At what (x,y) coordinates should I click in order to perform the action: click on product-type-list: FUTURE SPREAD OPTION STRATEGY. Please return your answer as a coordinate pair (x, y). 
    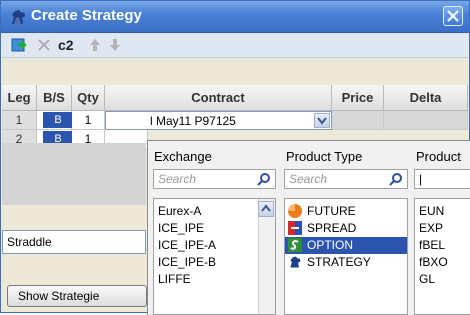
    Looking at the image, I should click on (346, 256).